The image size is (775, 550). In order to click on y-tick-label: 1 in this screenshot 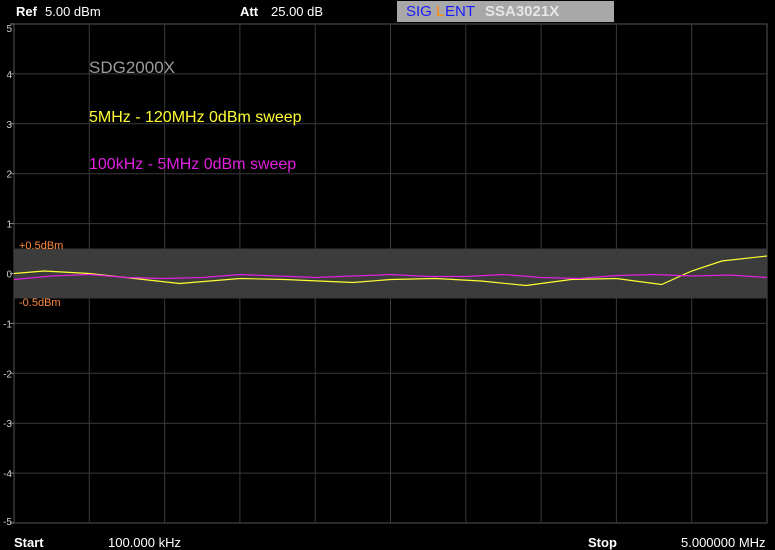, I will do `click(9, 225)`.